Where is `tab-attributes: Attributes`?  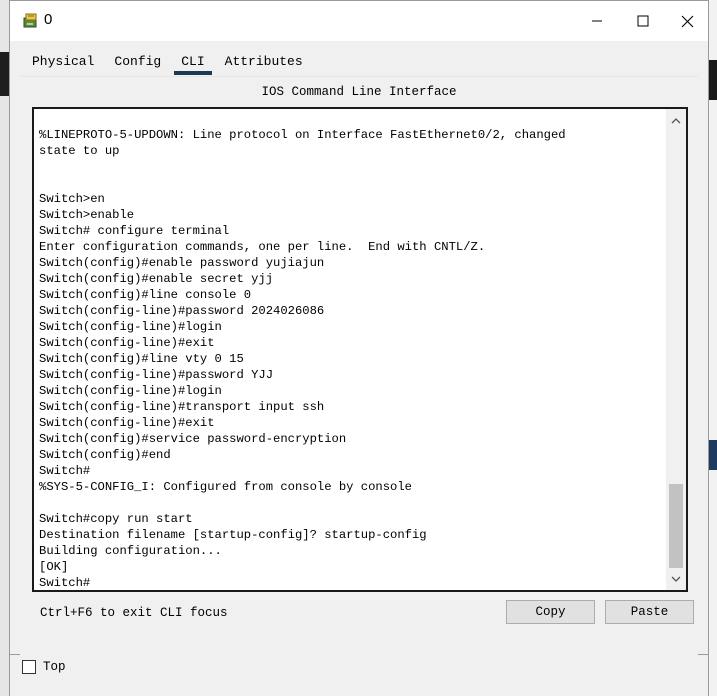 tab-attributes: Attributes is located at coordinates (264, 63).